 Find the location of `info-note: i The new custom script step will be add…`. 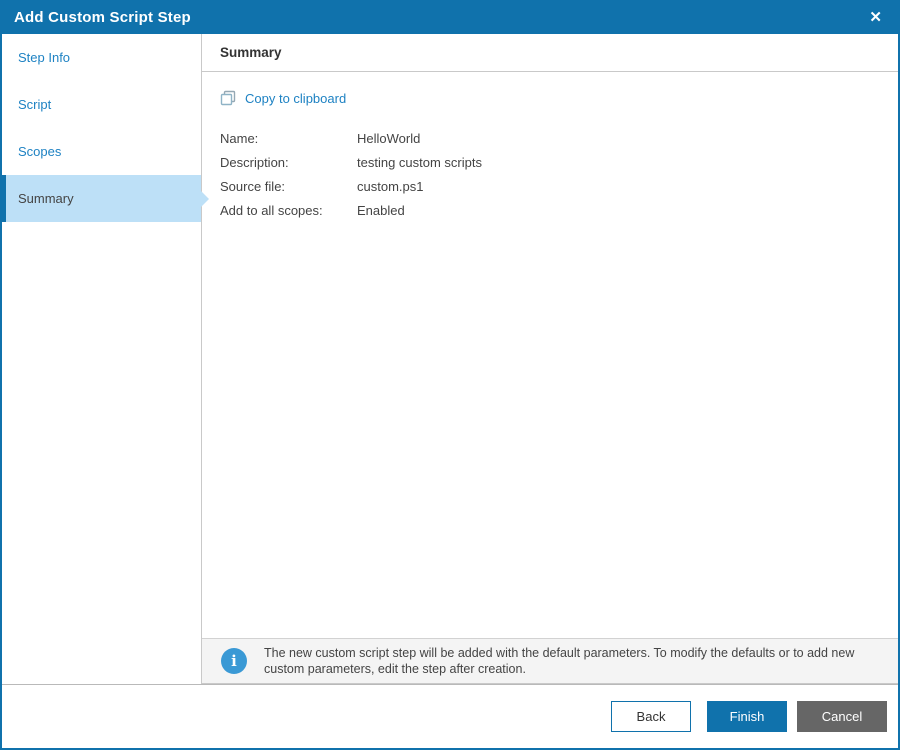

info-note: i The new custom script step will be add… is located at coordinates (550, 661).